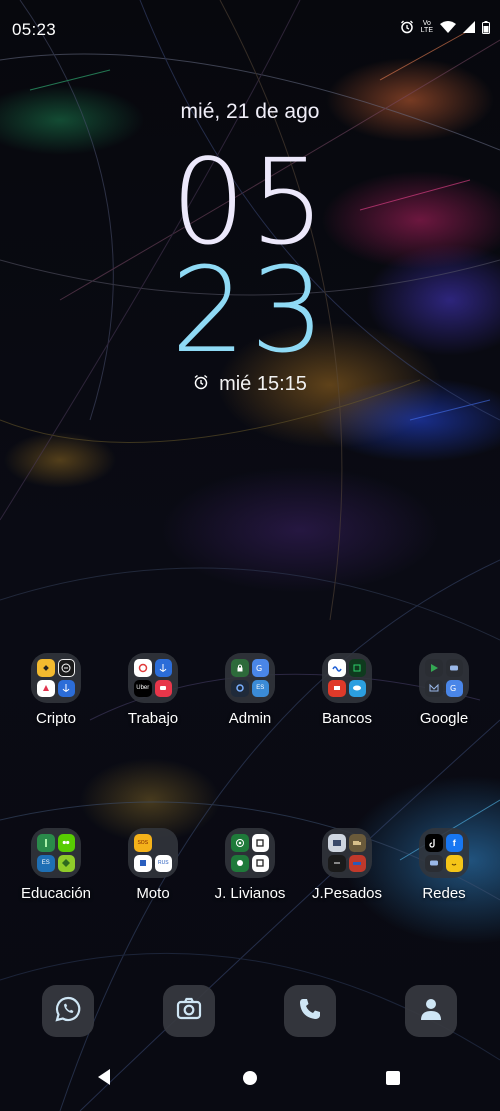 The height and width of the screenshot is (1111, 500). Describe the element at coordinates (34, 29) in the screenshot. I see `status-time: 05:23` at that location.